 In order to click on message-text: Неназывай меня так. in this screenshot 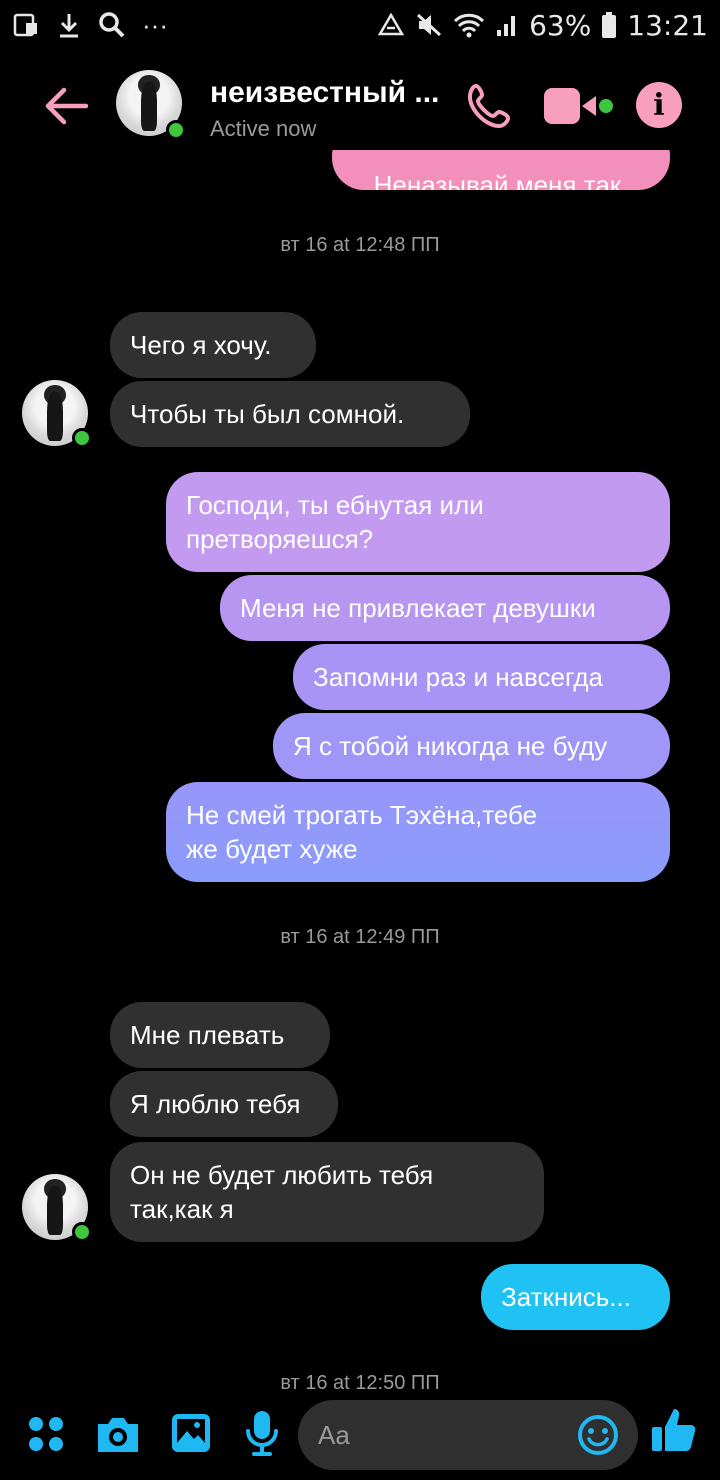, I will do `click(501, 180)`.